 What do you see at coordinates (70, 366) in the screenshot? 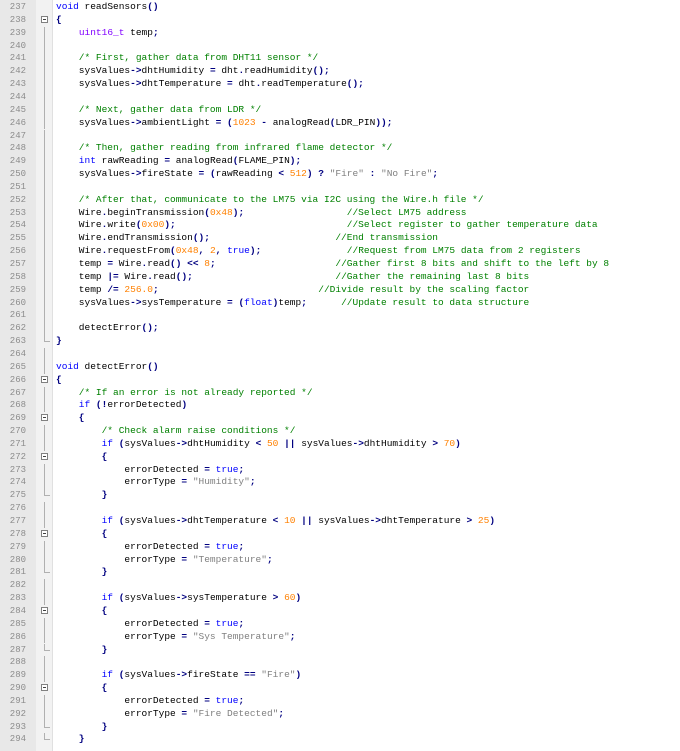
I see `token-kw: void` at bounding box center [70, 366].